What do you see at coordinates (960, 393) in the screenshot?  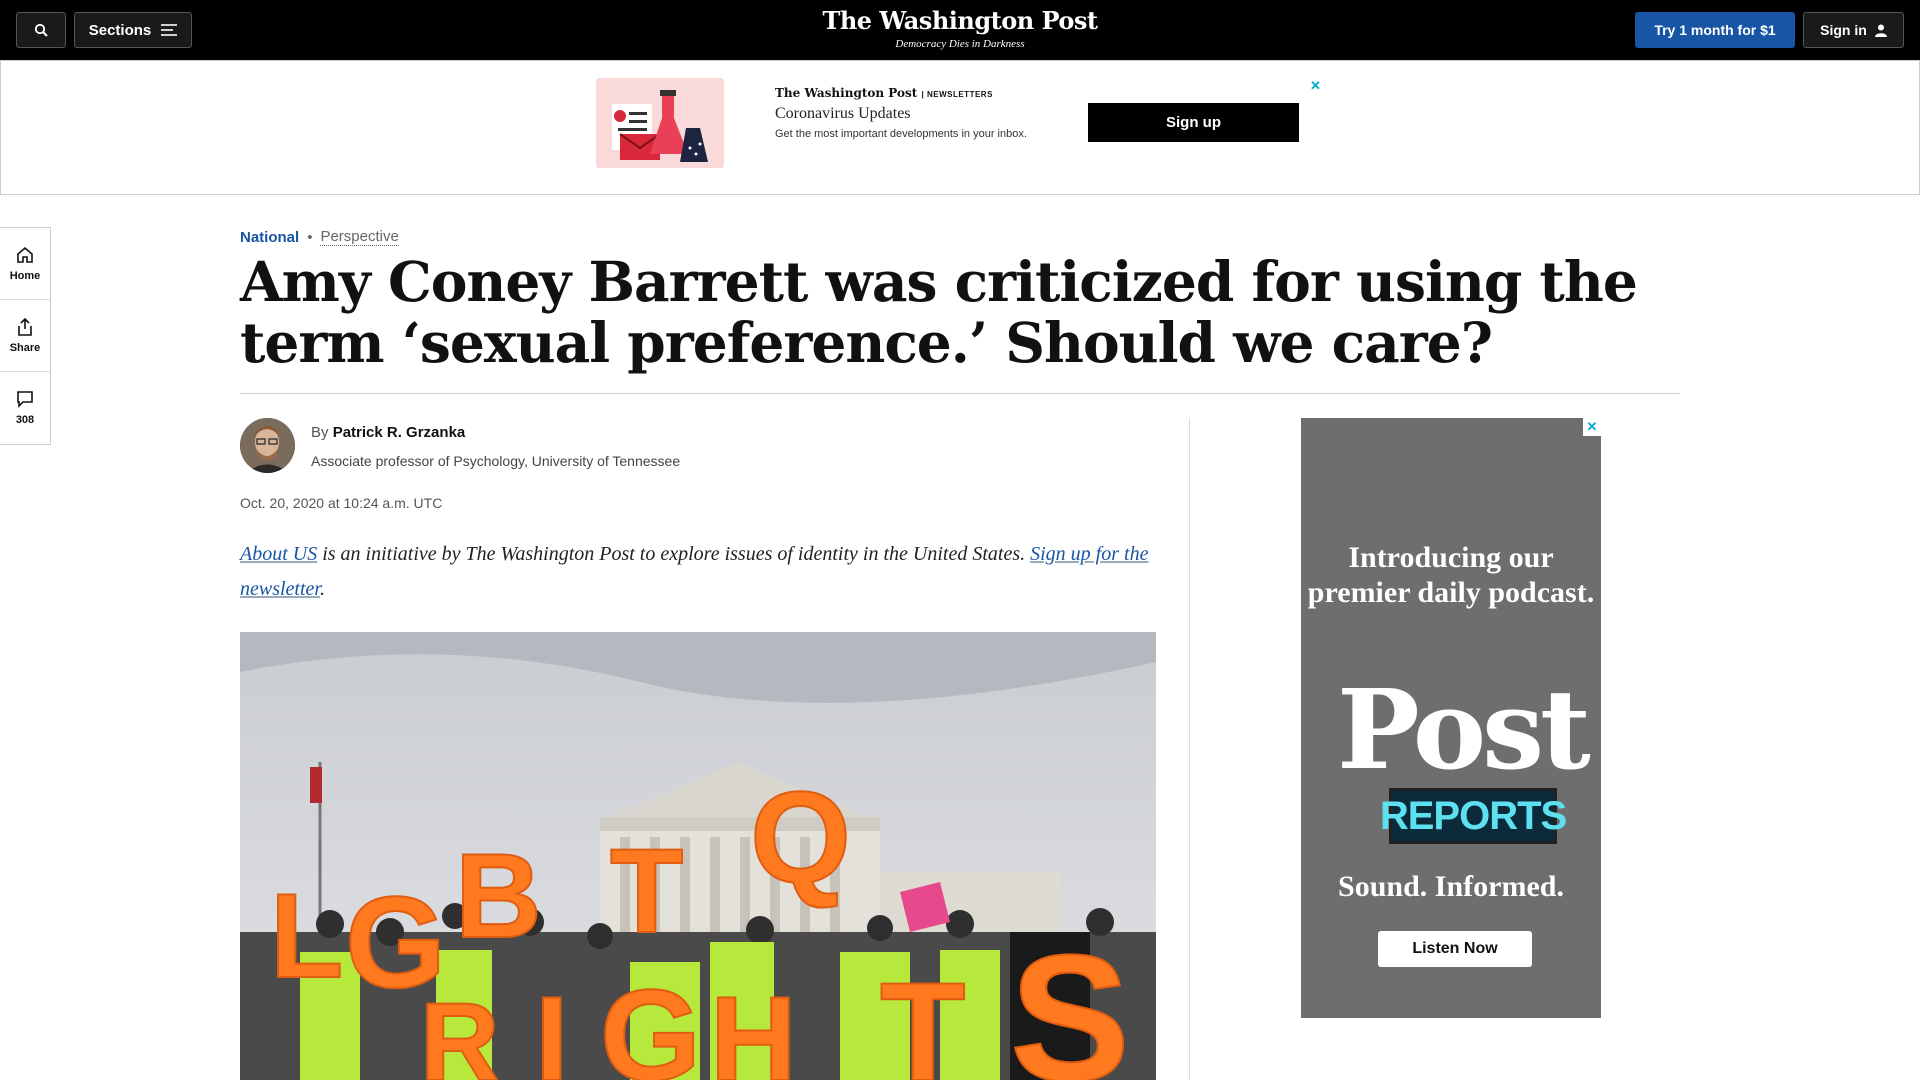 I see `headline-divider` at bounding box center [960, 393].